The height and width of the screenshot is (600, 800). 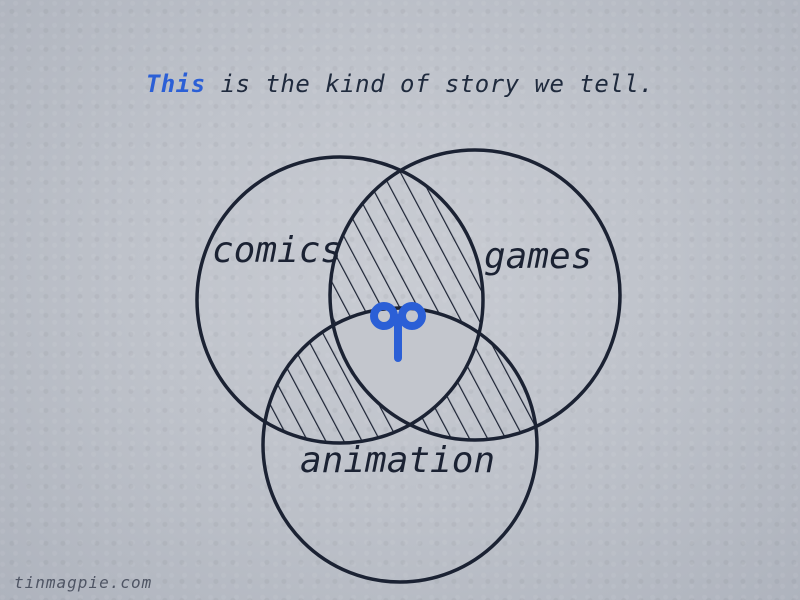 I want to click on label-comics: comics, so click(x=277, y=250).